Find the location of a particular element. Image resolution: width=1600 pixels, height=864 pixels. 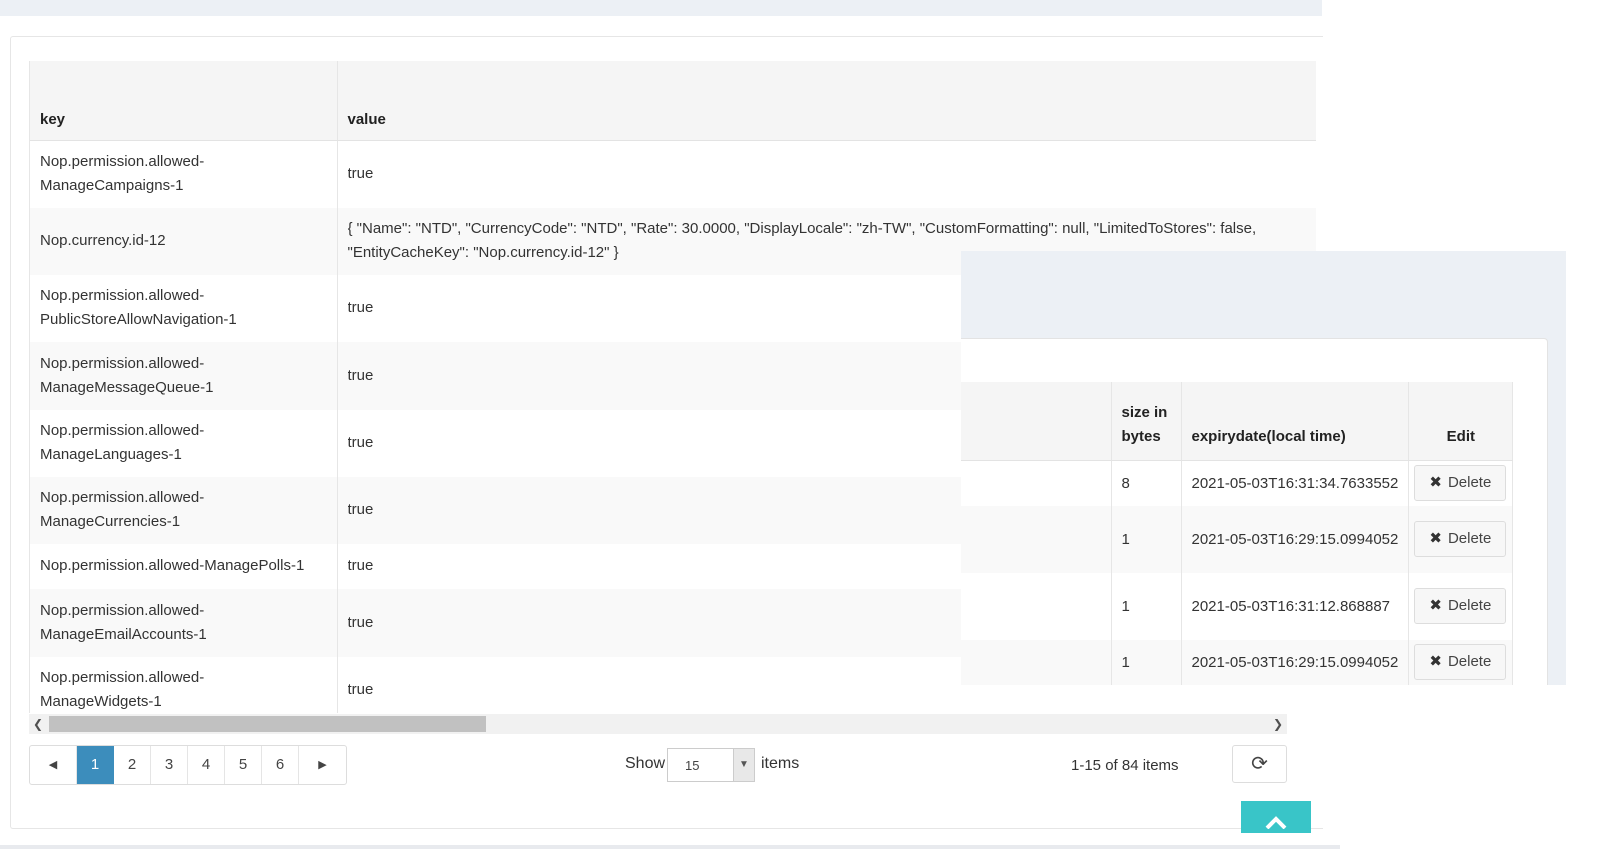

value-cell: true is located at coordinates (826, 174).